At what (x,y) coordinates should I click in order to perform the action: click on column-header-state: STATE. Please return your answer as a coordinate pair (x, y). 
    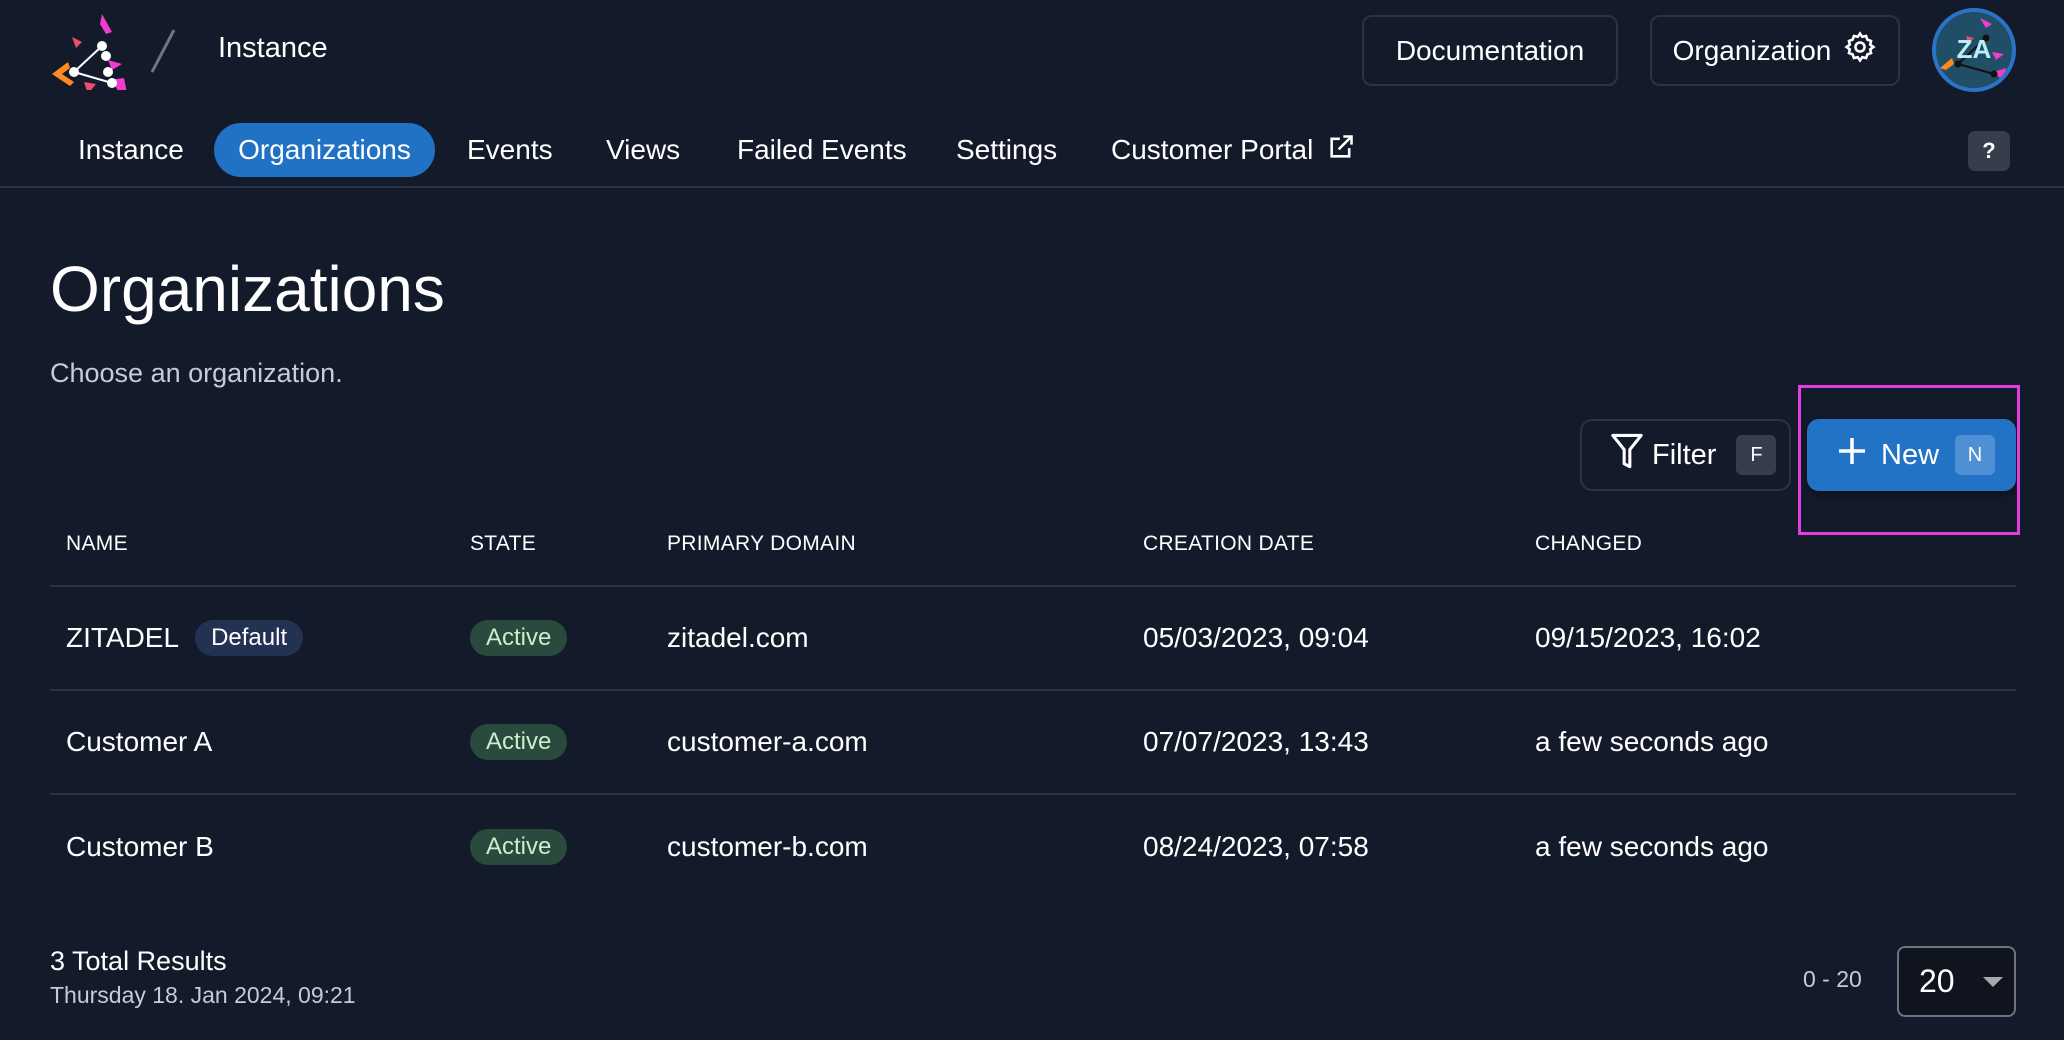
    Looking at the image, I should click on (503, 544).